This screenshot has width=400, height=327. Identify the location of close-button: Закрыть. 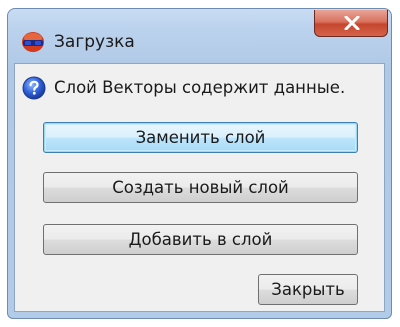
(308, 289).